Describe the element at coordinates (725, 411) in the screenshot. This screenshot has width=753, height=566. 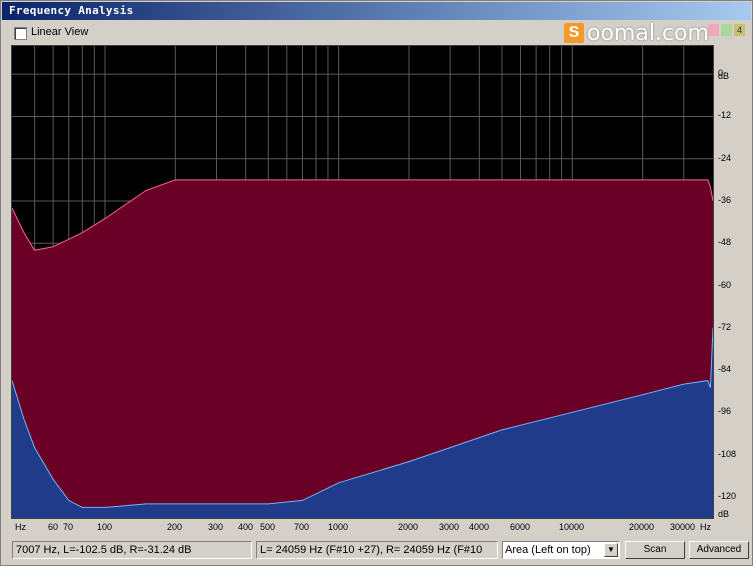
I see `db-tick-label: -96` at that location.